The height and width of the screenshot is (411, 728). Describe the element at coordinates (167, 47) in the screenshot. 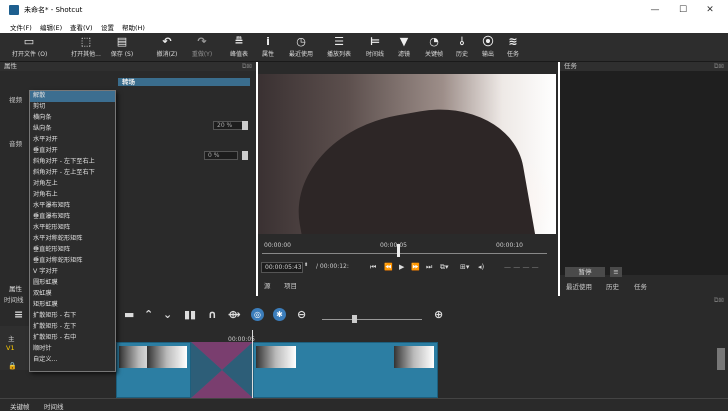

I see `undo-button: ↶ 撤消(Z)` at that location.